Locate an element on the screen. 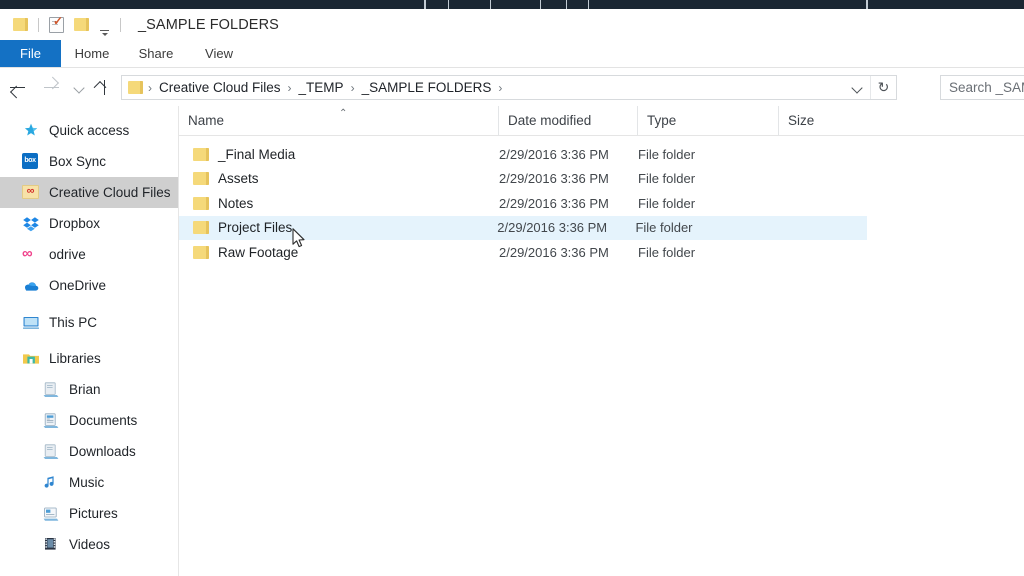 The height and width of the screenshot is (576, 1024). column-header-name: Name ⌃ is located at coordinates (338, 121).